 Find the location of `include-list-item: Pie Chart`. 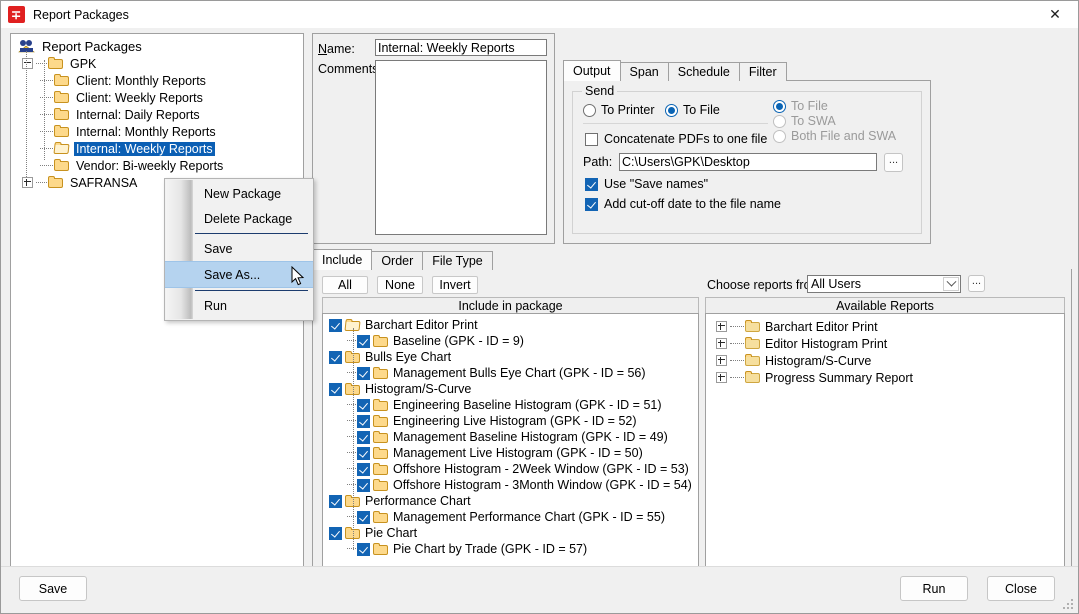

include-list-item: Pie Chart is located at coordinates (510, 533).